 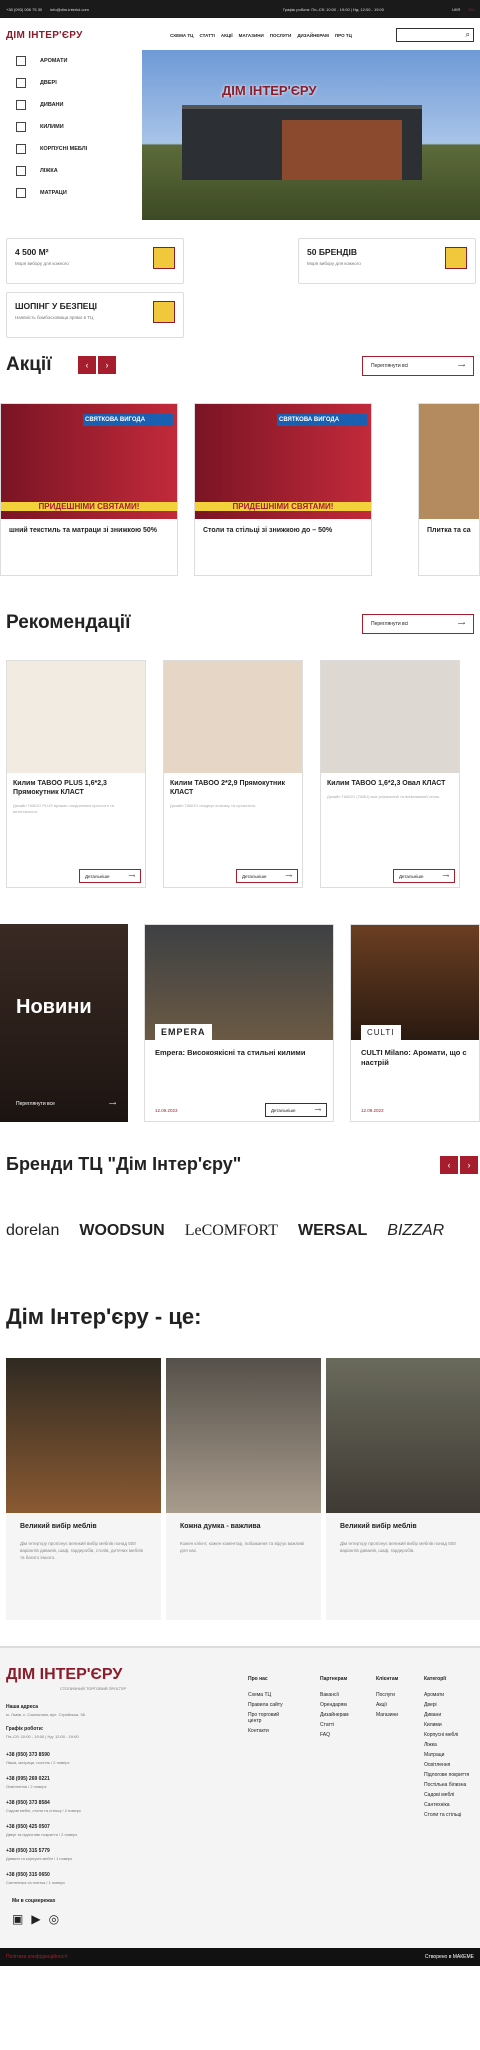 What do you see at coordinates (451, 1755) in the screenshot?
I see `footer-link: Матраци` at bounding box center [451, 1755].